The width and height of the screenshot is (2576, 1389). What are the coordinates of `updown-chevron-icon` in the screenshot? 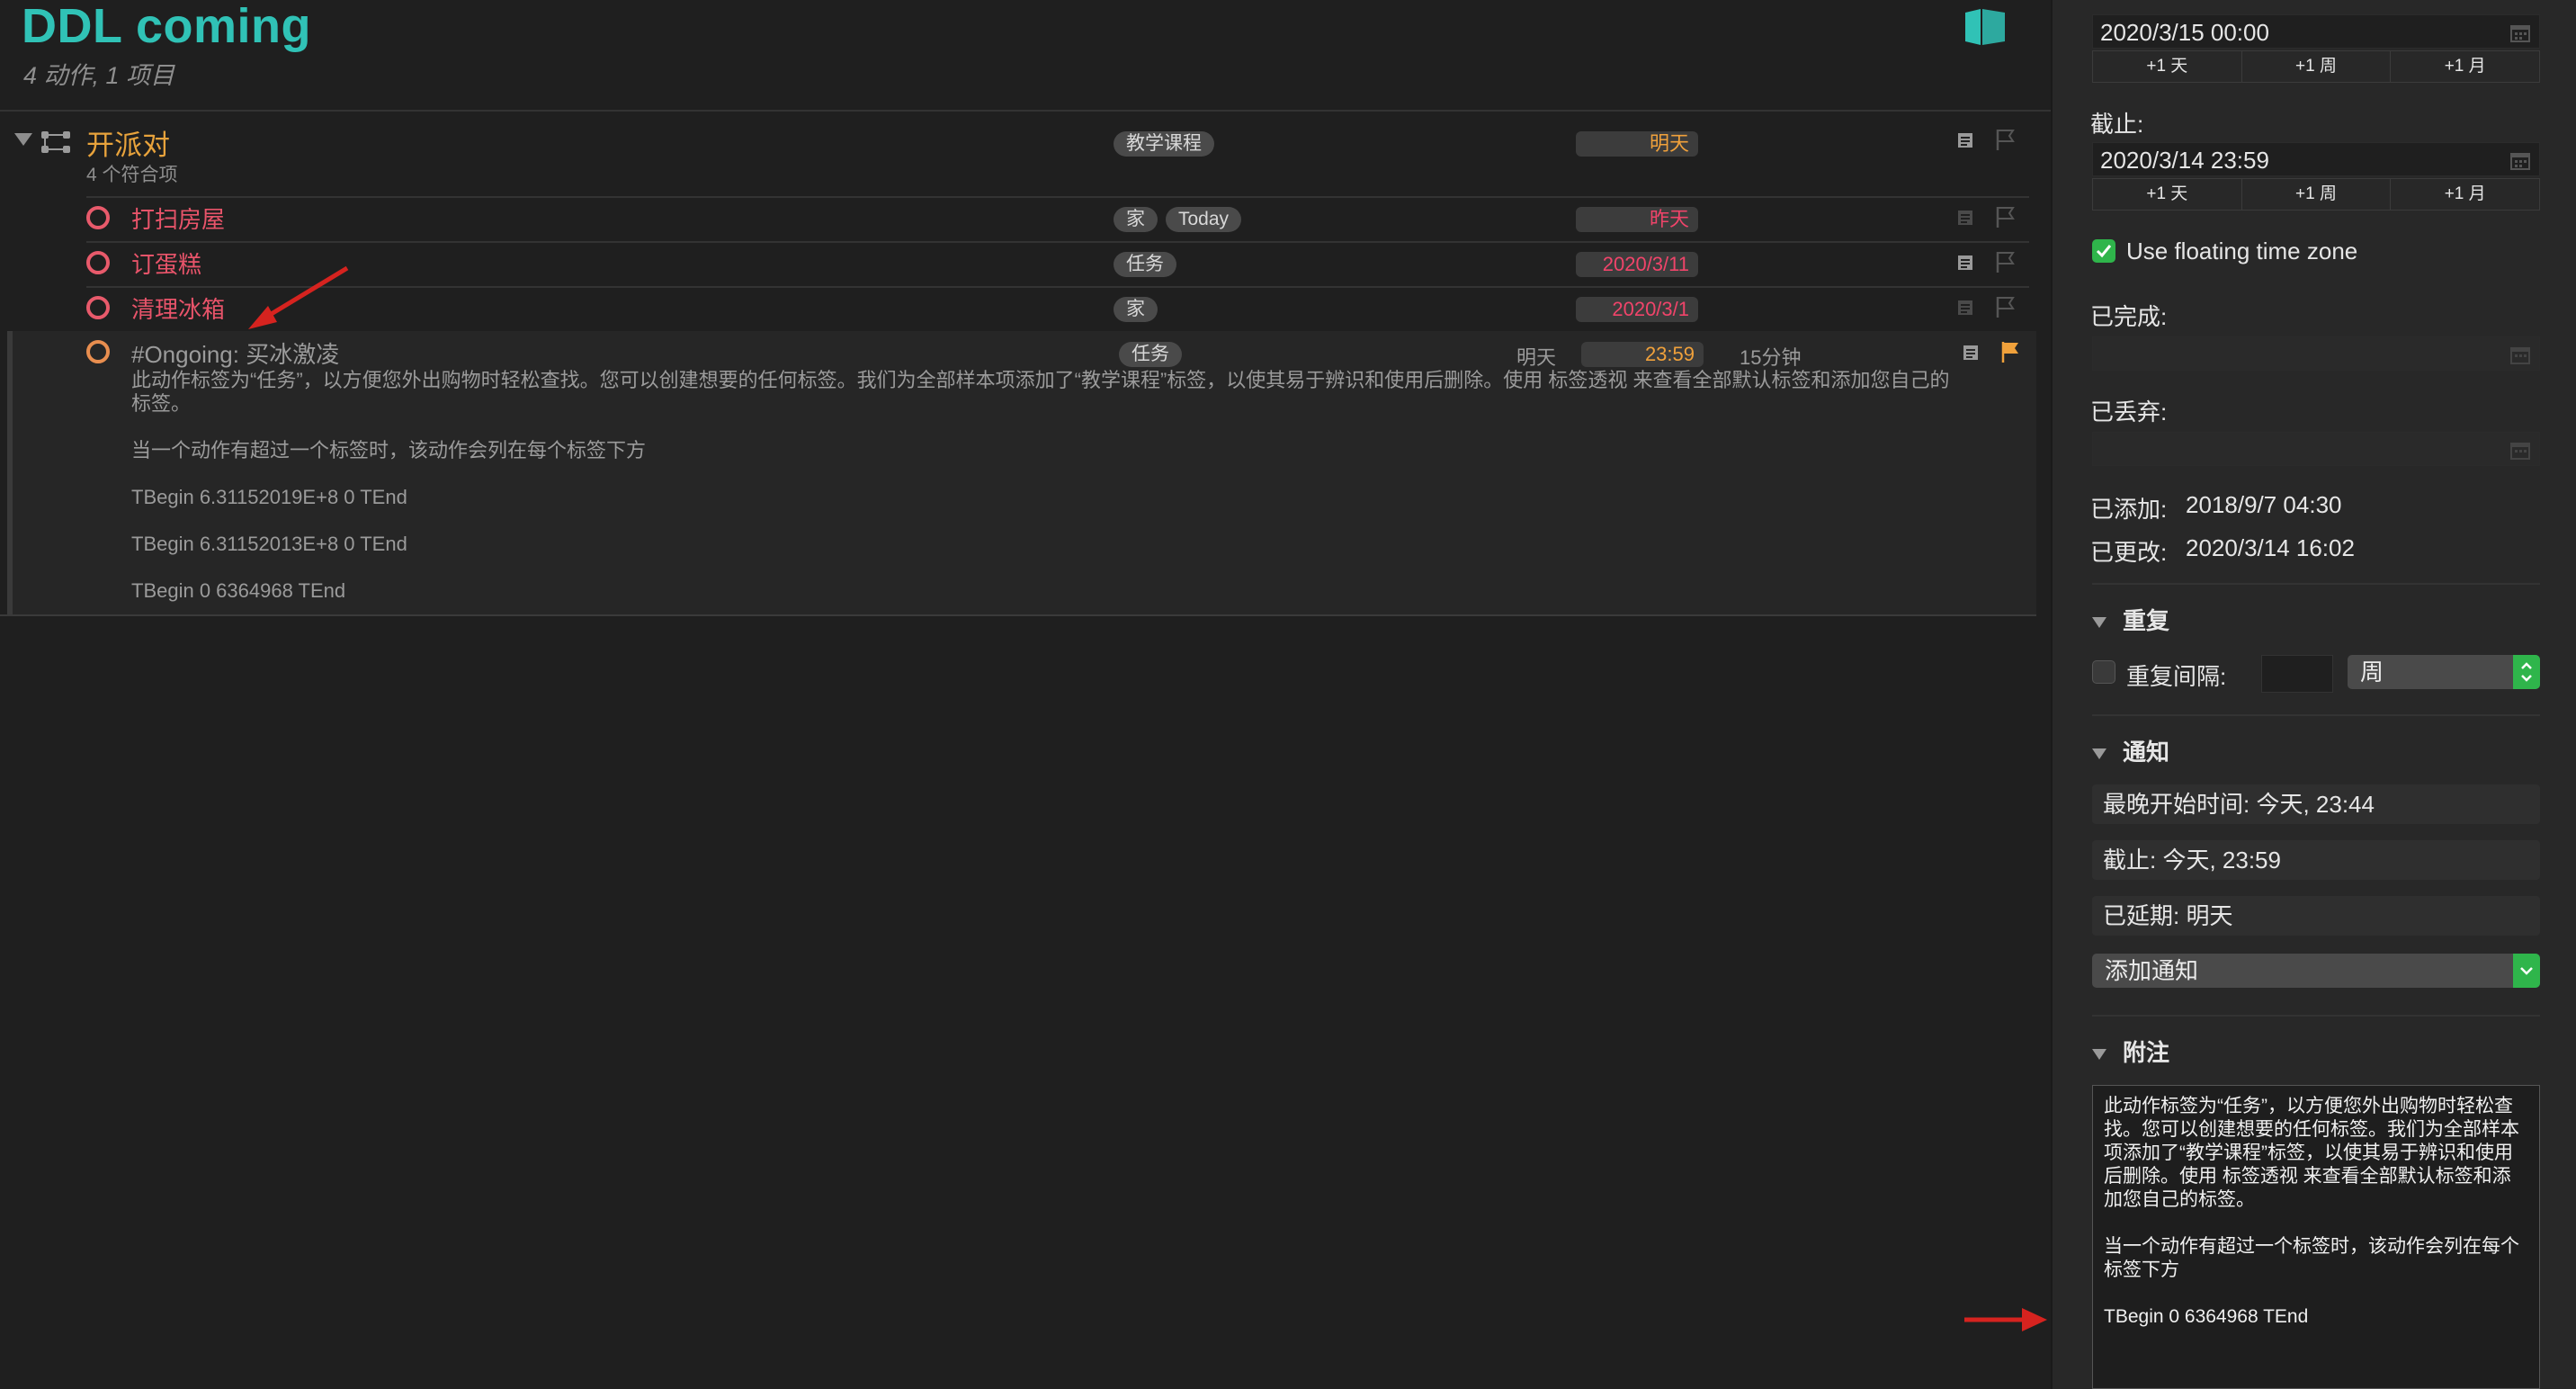 It's located at (2526, 672).